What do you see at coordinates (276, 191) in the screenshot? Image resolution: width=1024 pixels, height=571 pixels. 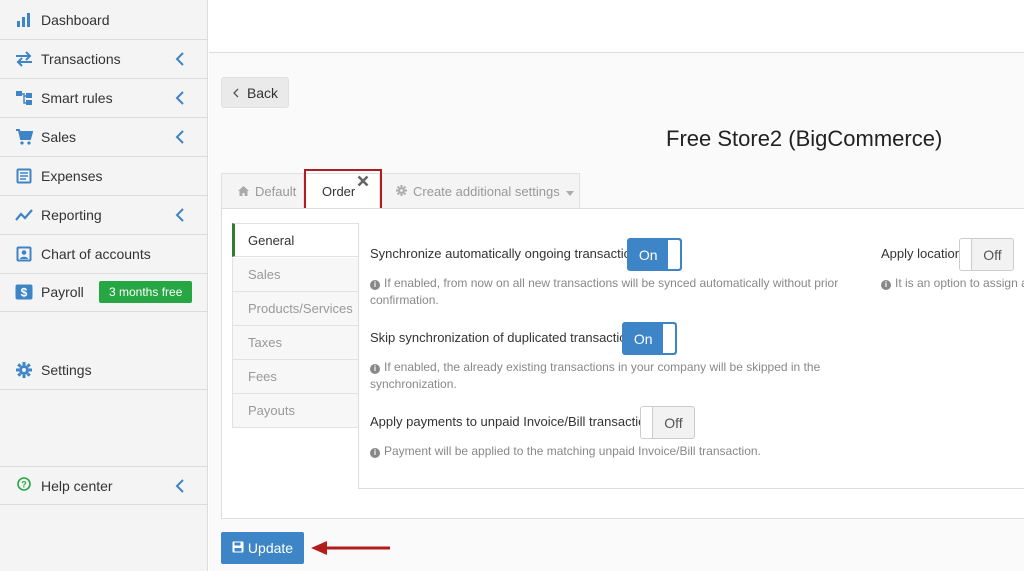 I see `tab-label: Default` at bounding box center [276, 191].